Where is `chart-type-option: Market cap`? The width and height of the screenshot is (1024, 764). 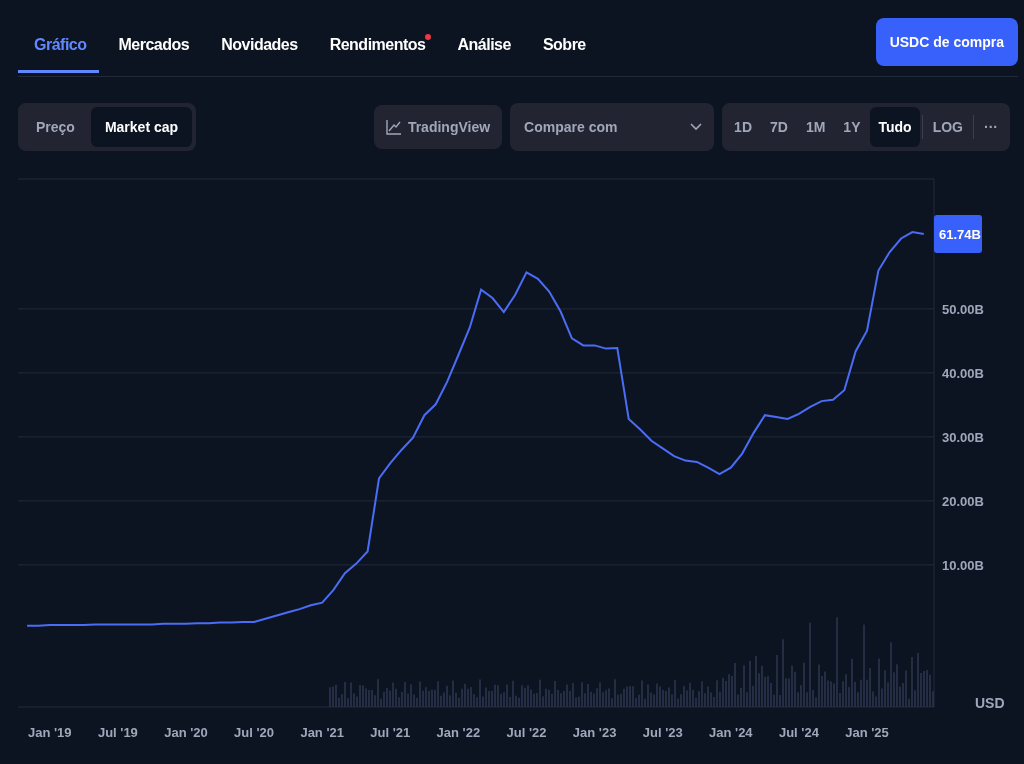
chart-type-option: Market cap is located at coordinates (141, 127).